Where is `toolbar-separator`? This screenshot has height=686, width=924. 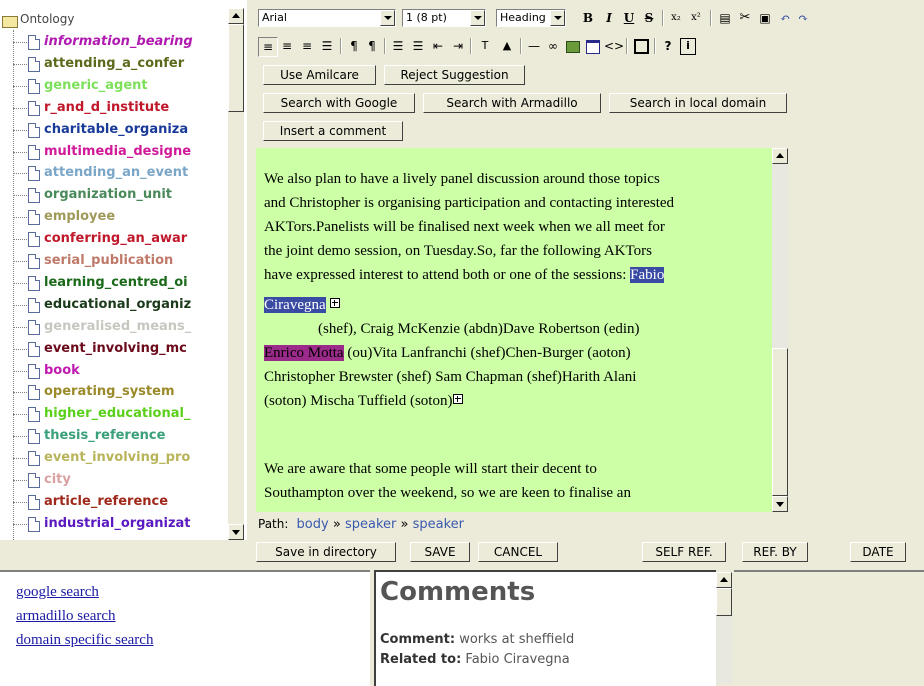 toolbar-separator is located at coordinates (471, 46).